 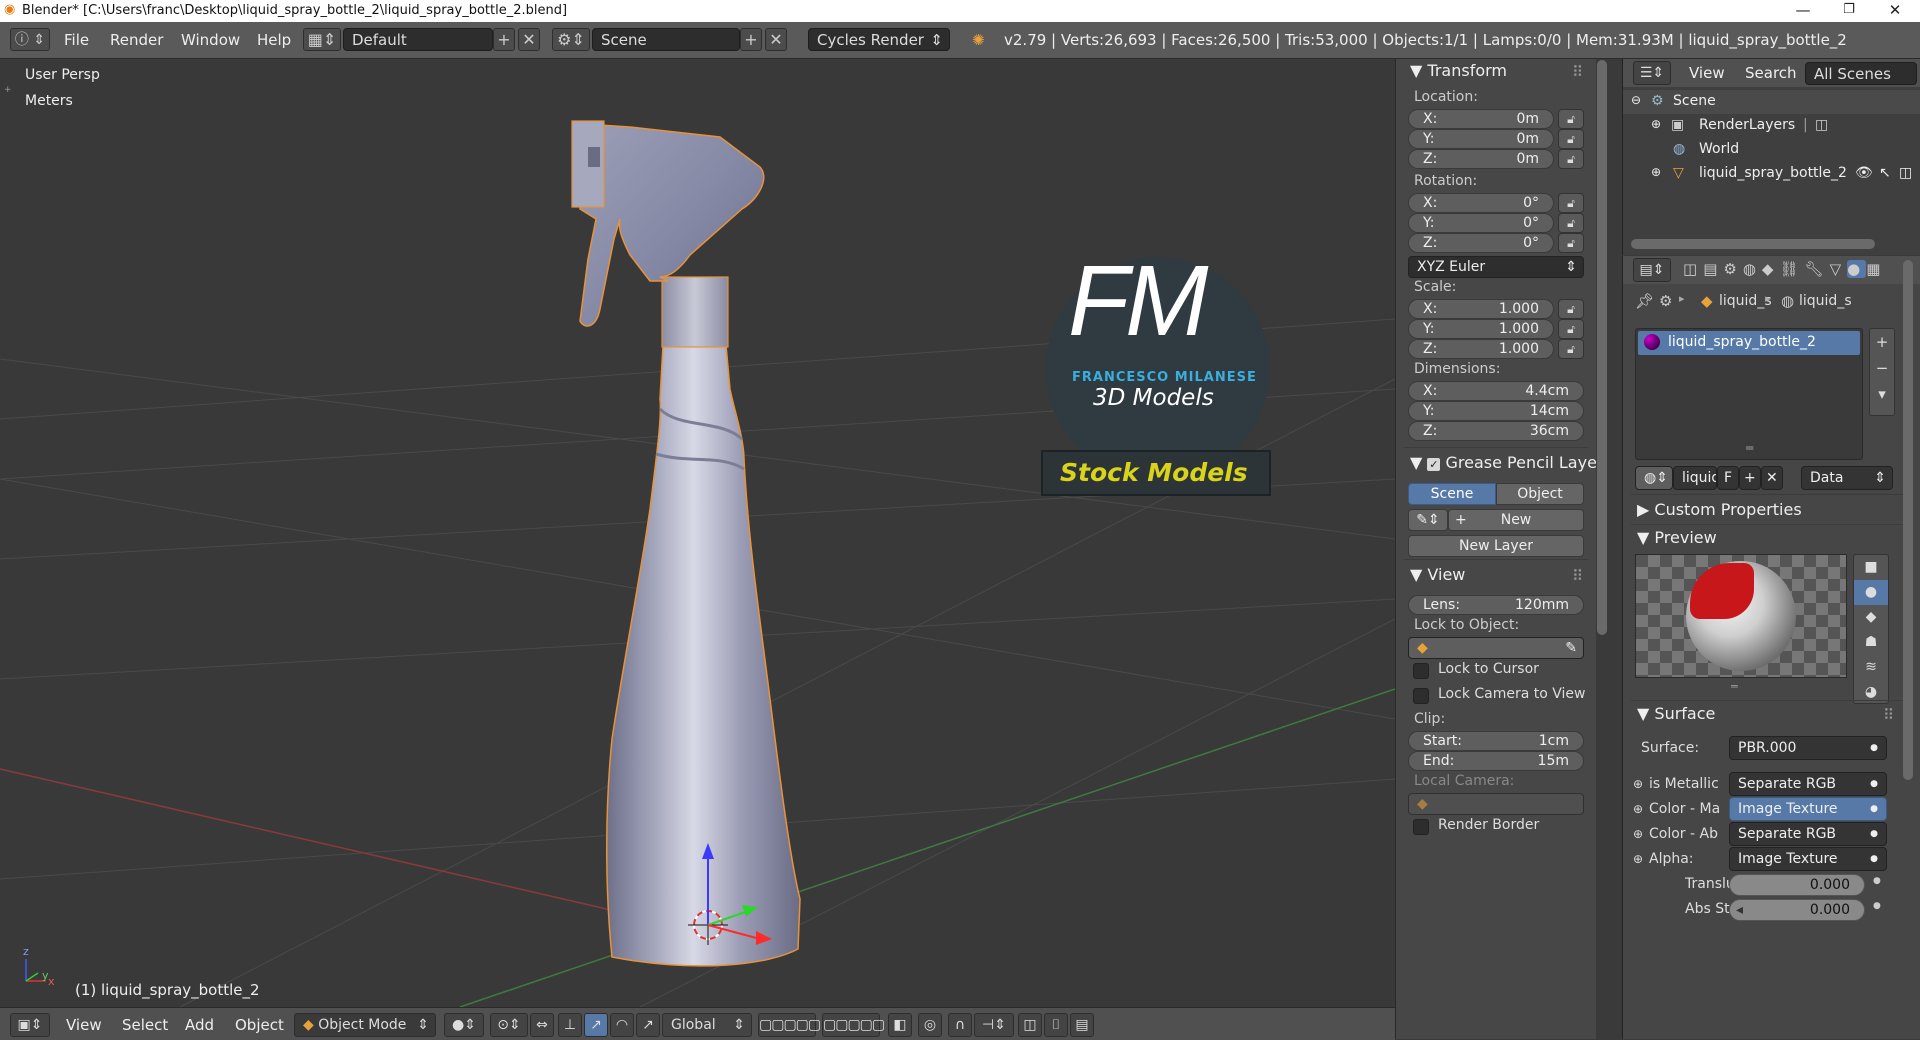 What do you see at coordinates (1571, 329) in the screenshot?
I see `lock-scale-y: 🔓︎` at bounding box center [1571, 329].